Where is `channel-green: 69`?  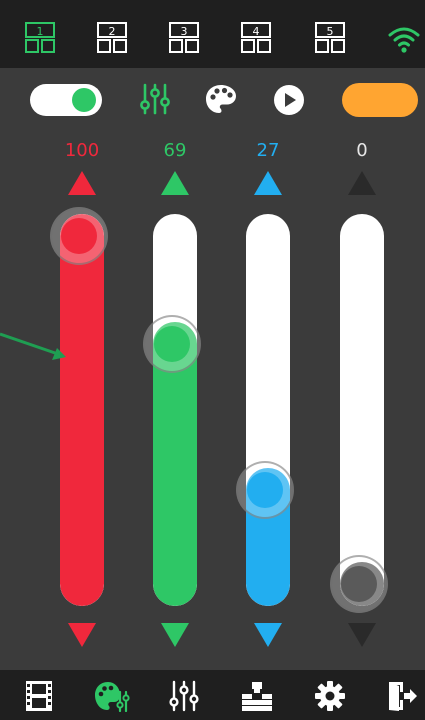
channel-green: 69 is located at coordinates (174, 400).